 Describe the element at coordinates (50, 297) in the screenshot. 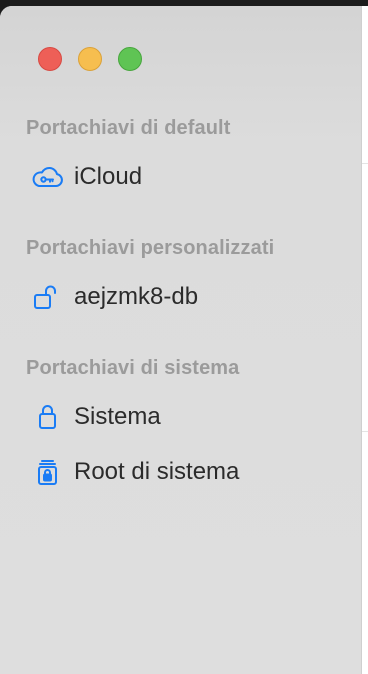

I see `unlocked-padlock-icon` at that location.